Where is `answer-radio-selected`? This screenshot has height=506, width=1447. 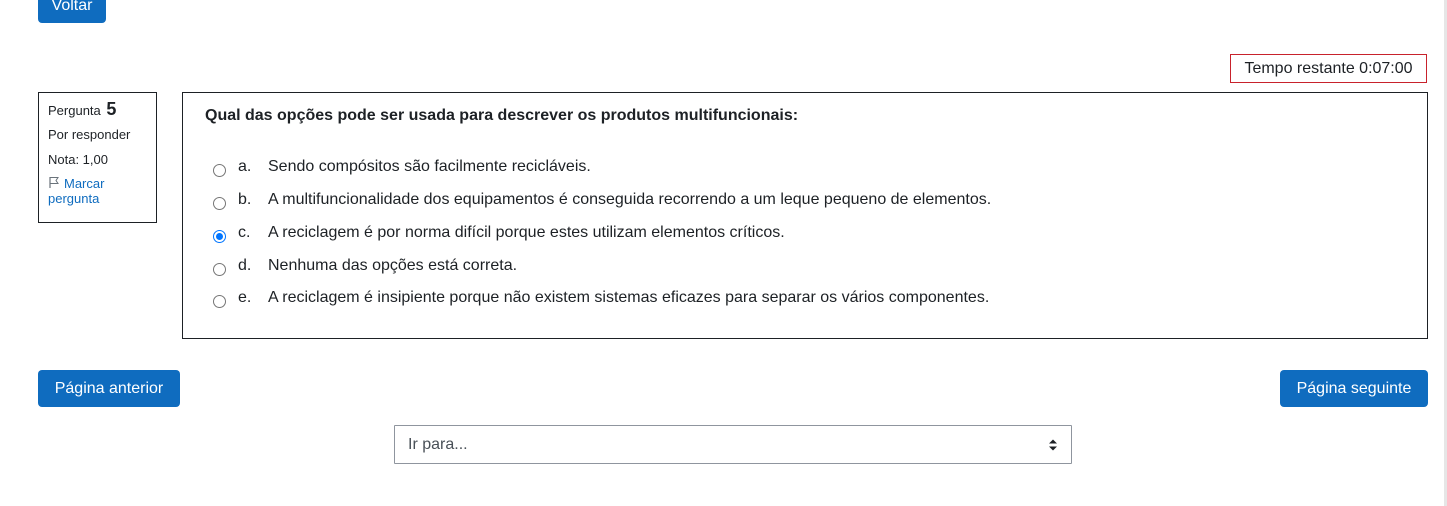
answer-radio-selected is located at coordinates (219, 236).